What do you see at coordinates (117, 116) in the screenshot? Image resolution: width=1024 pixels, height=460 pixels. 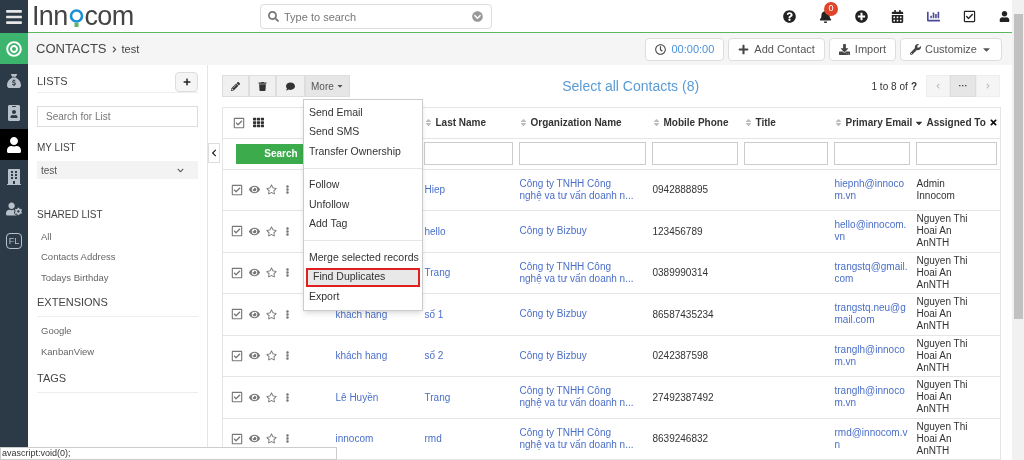 I see `list-search-field: Search for List` at bounding box center [117, 116].